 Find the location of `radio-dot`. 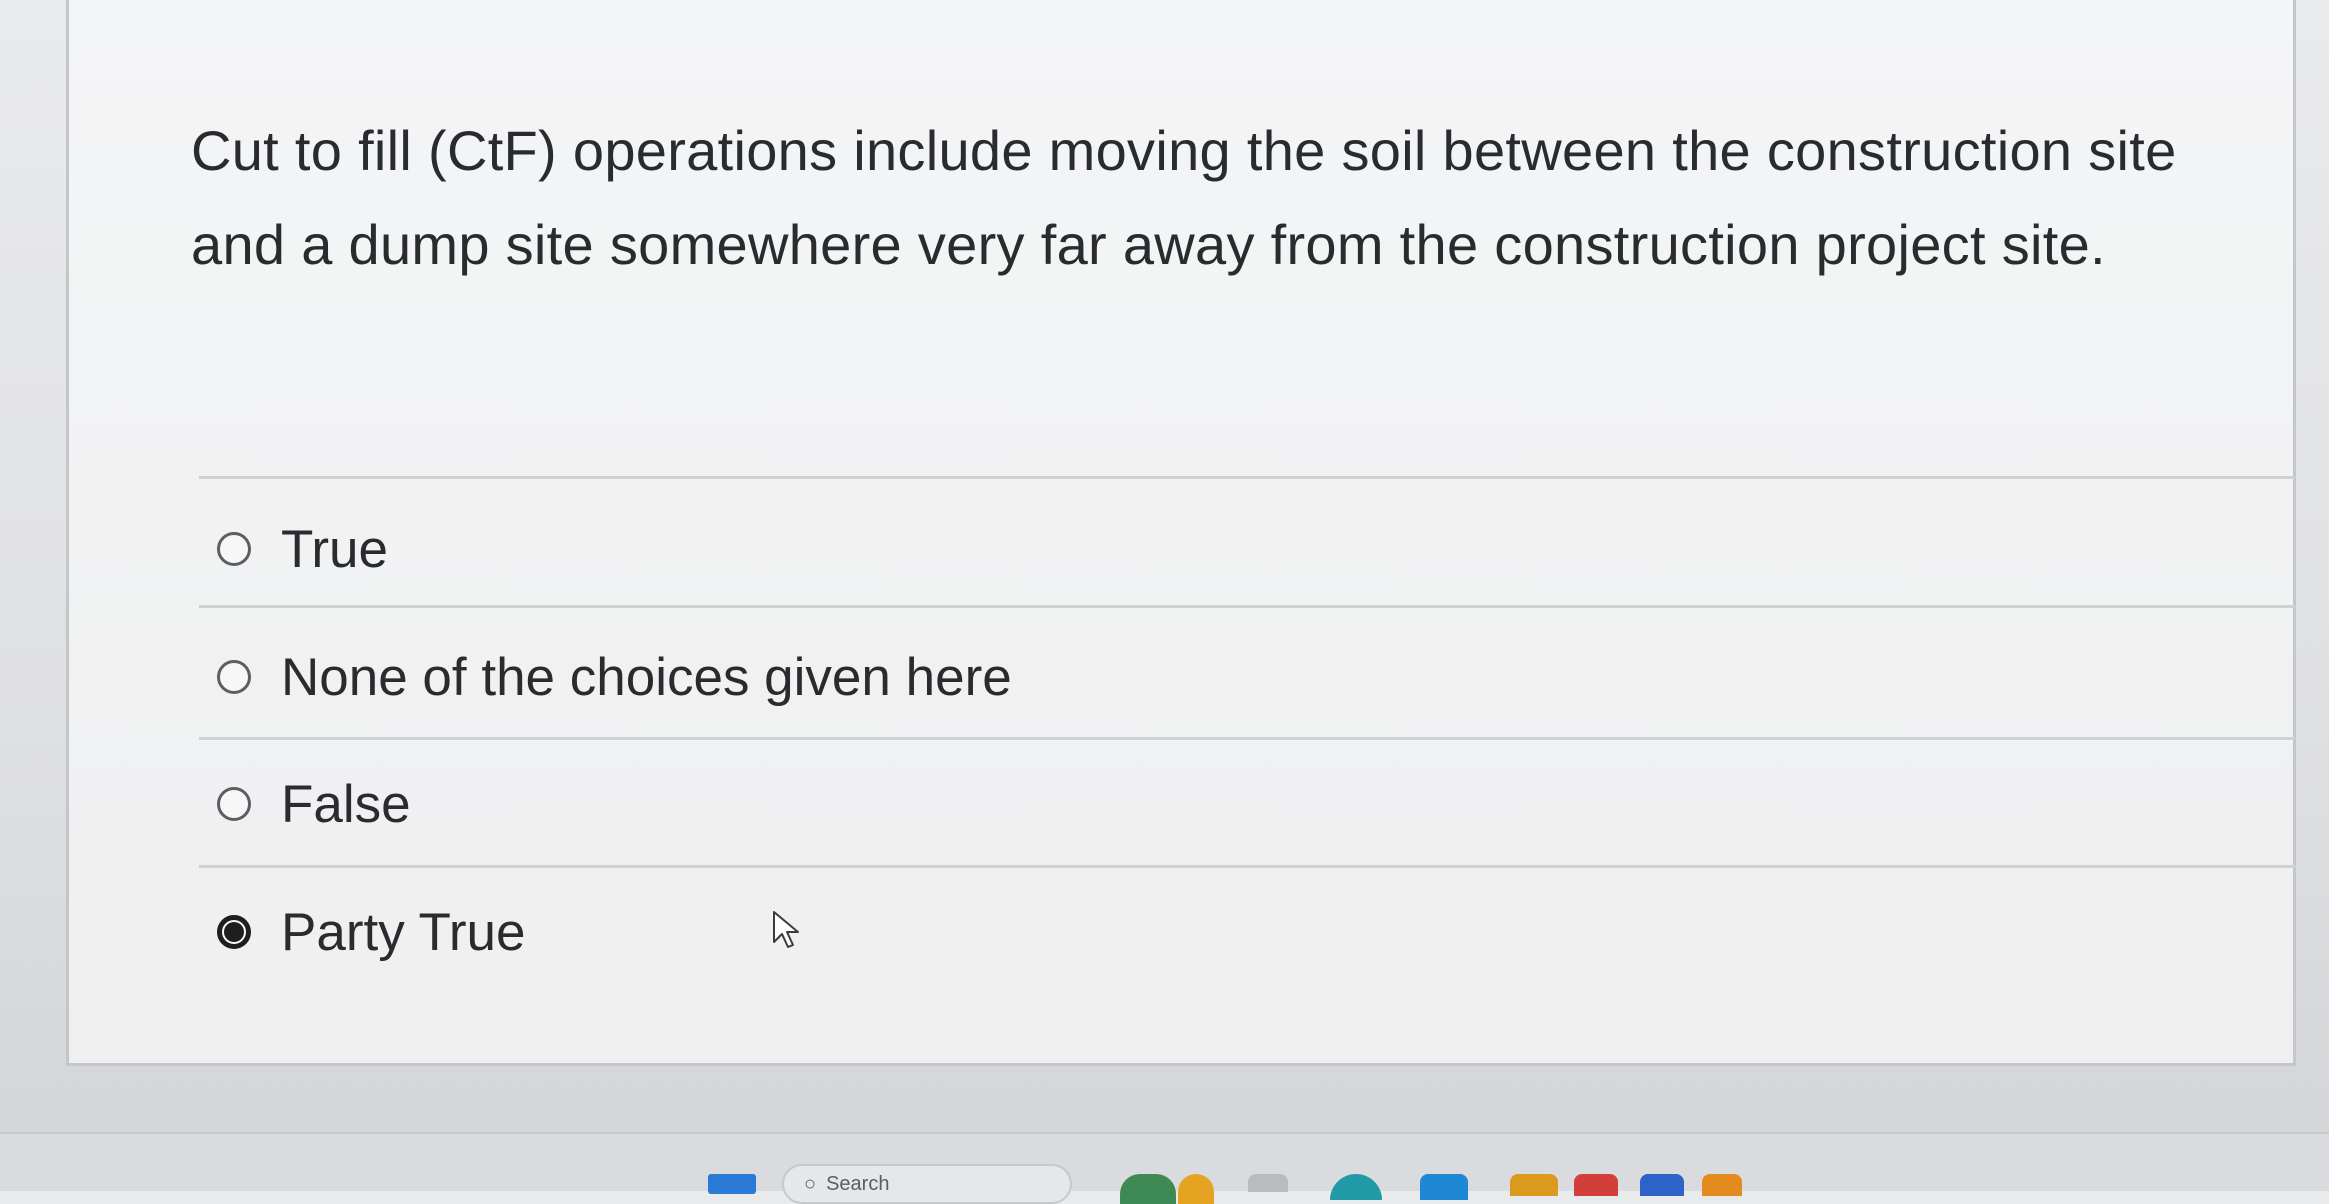

radio-dot is located at coordinates (234, 932).